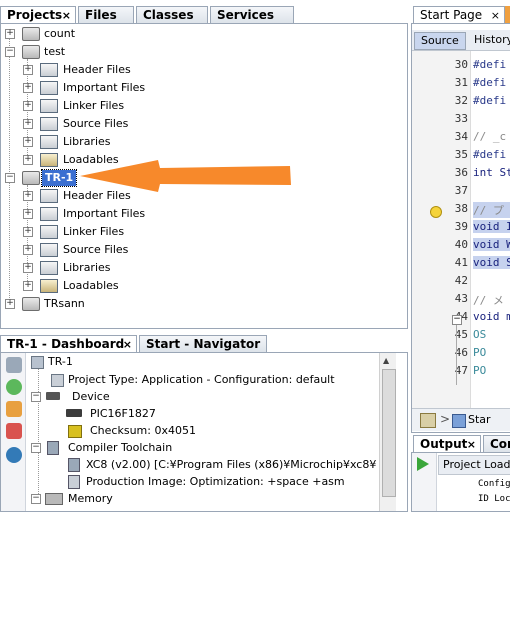  I want to click on tab-history: History, so click(491, 40).